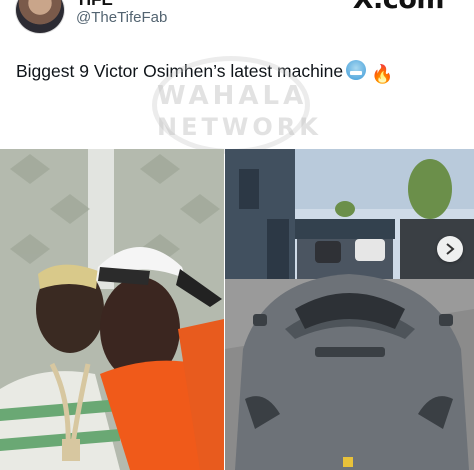 The height and width of the screenshot is (470, 474). I want to click on next-image-button, so click(450, 249).